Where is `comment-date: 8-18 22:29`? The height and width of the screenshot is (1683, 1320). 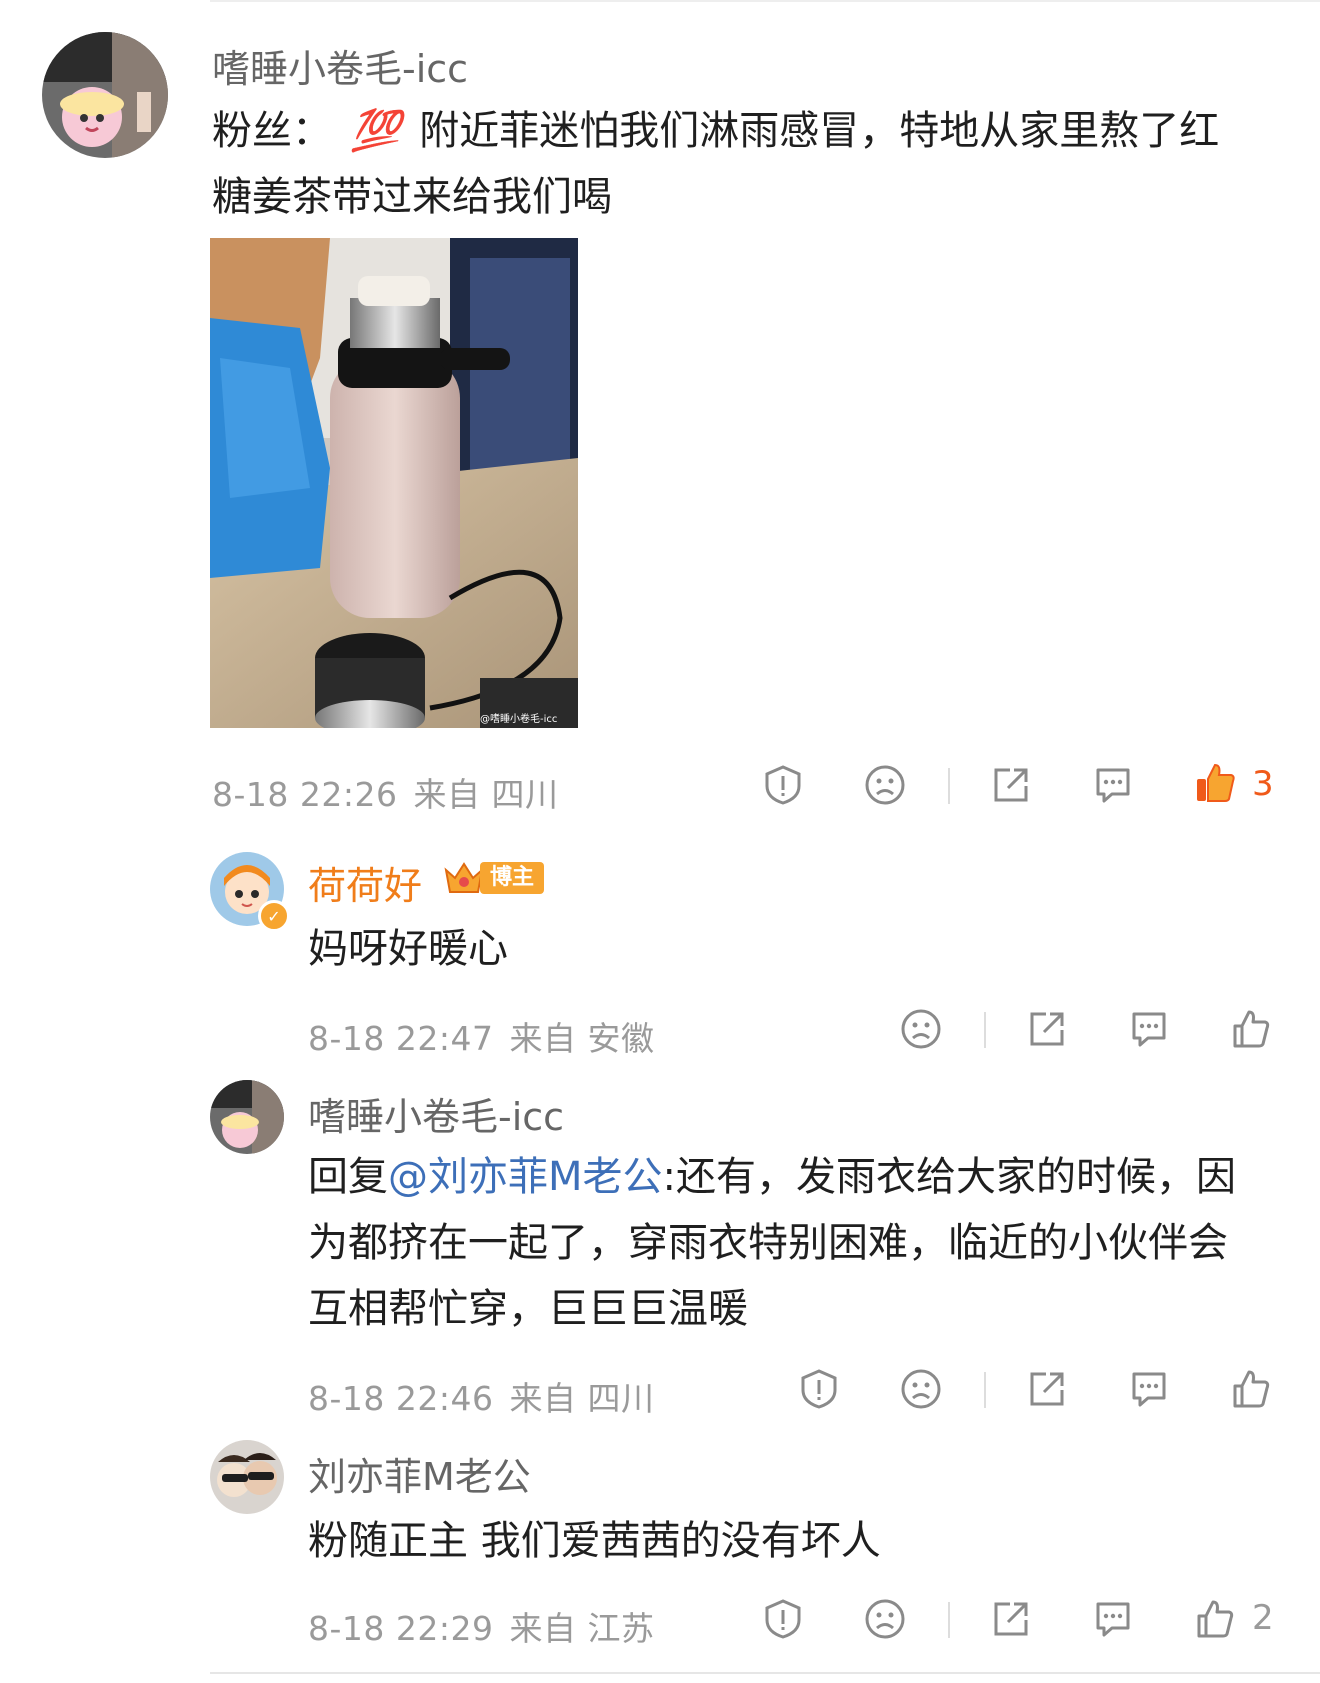
comment-date: 8-18 22:29 is located at coordinates (401, 1628).